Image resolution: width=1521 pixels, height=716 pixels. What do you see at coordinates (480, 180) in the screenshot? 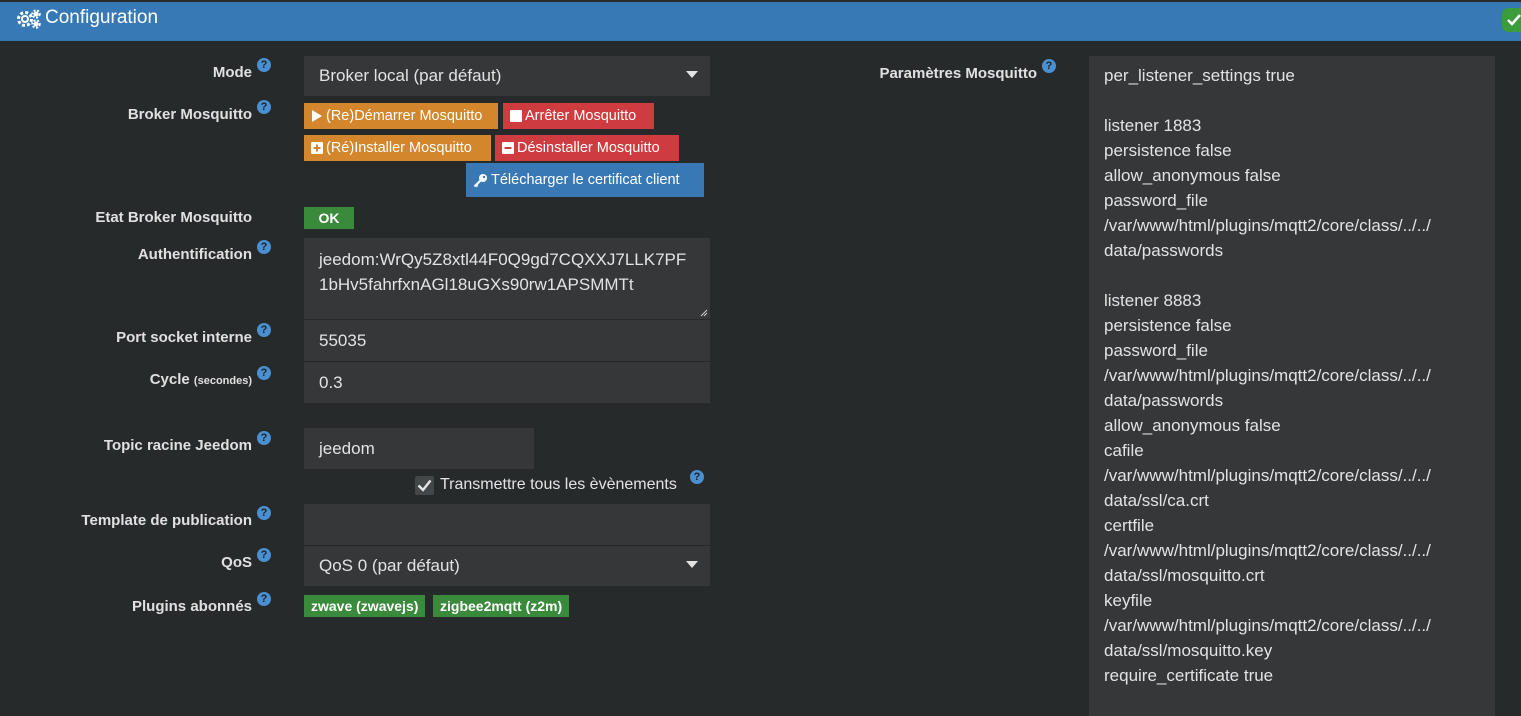
I see `key-icon` at bounding box center [480, 180].